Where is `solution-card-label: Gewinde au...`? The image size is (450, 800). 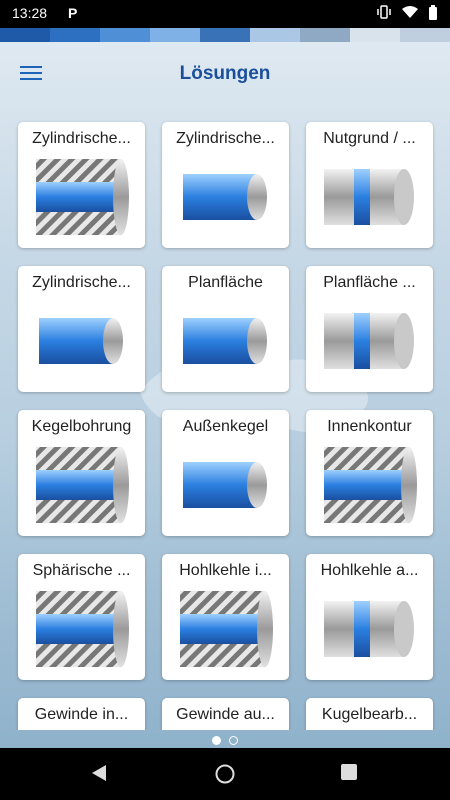
solution-card-label: Gewinde au... is located at coordinates (225, 714).